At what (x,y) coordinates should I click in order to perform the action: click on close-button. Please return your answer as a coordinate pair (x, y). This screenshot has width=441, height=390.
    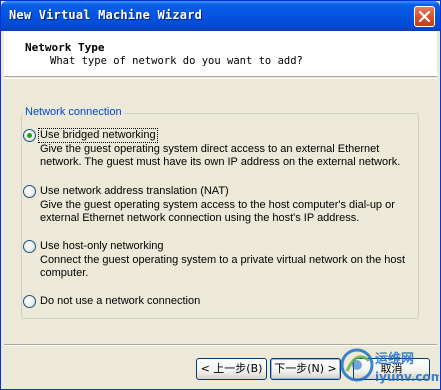
    Looking at the image, I should click on (424, 16).